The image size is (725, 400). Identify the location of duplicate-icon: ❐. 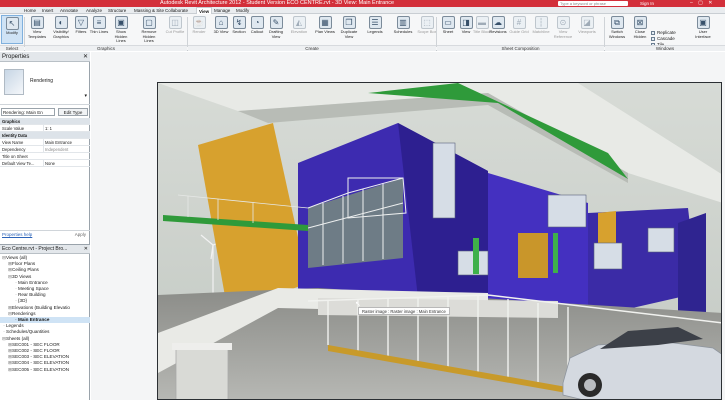
(349, 22).